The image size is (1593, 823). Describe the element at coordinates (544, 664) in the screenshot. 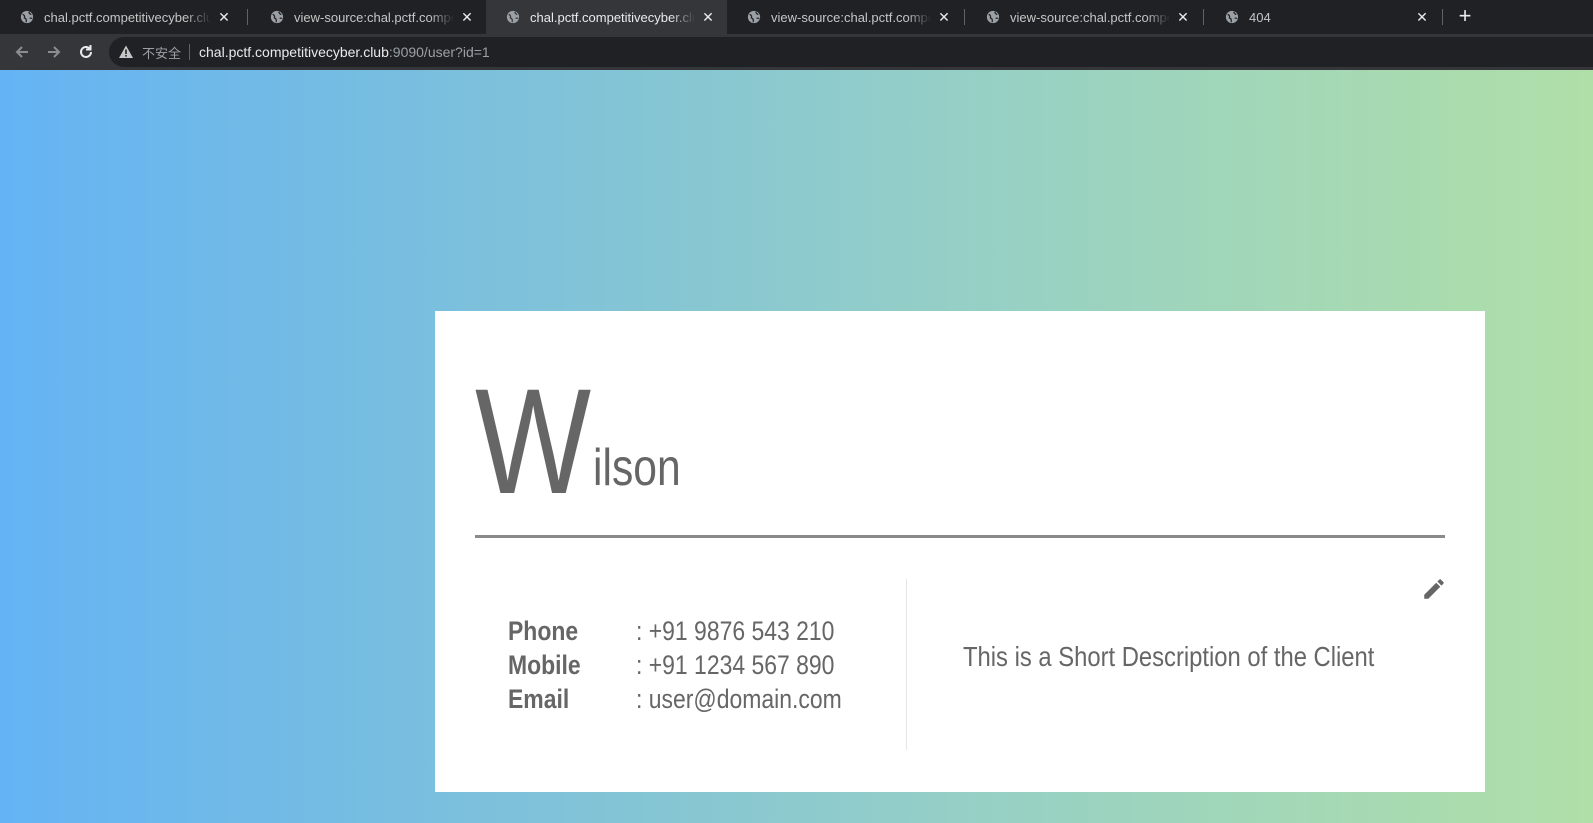

I see `contact-label: Mobile` at that location.